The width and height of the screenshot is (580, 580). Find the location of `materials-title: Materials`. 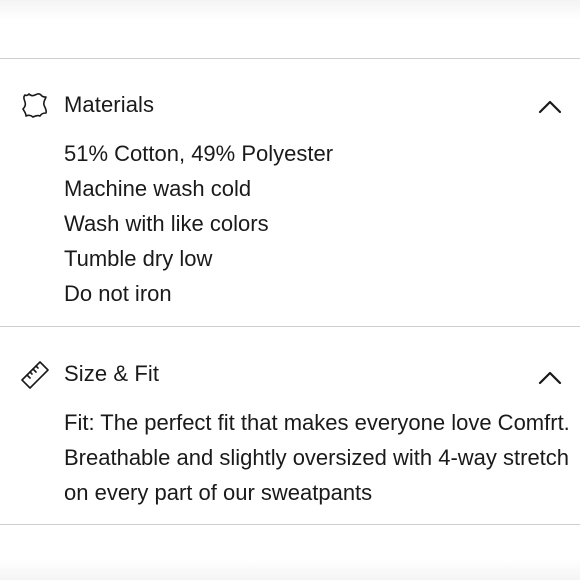

materials-title: Materials is located at coordinates (109, 104).